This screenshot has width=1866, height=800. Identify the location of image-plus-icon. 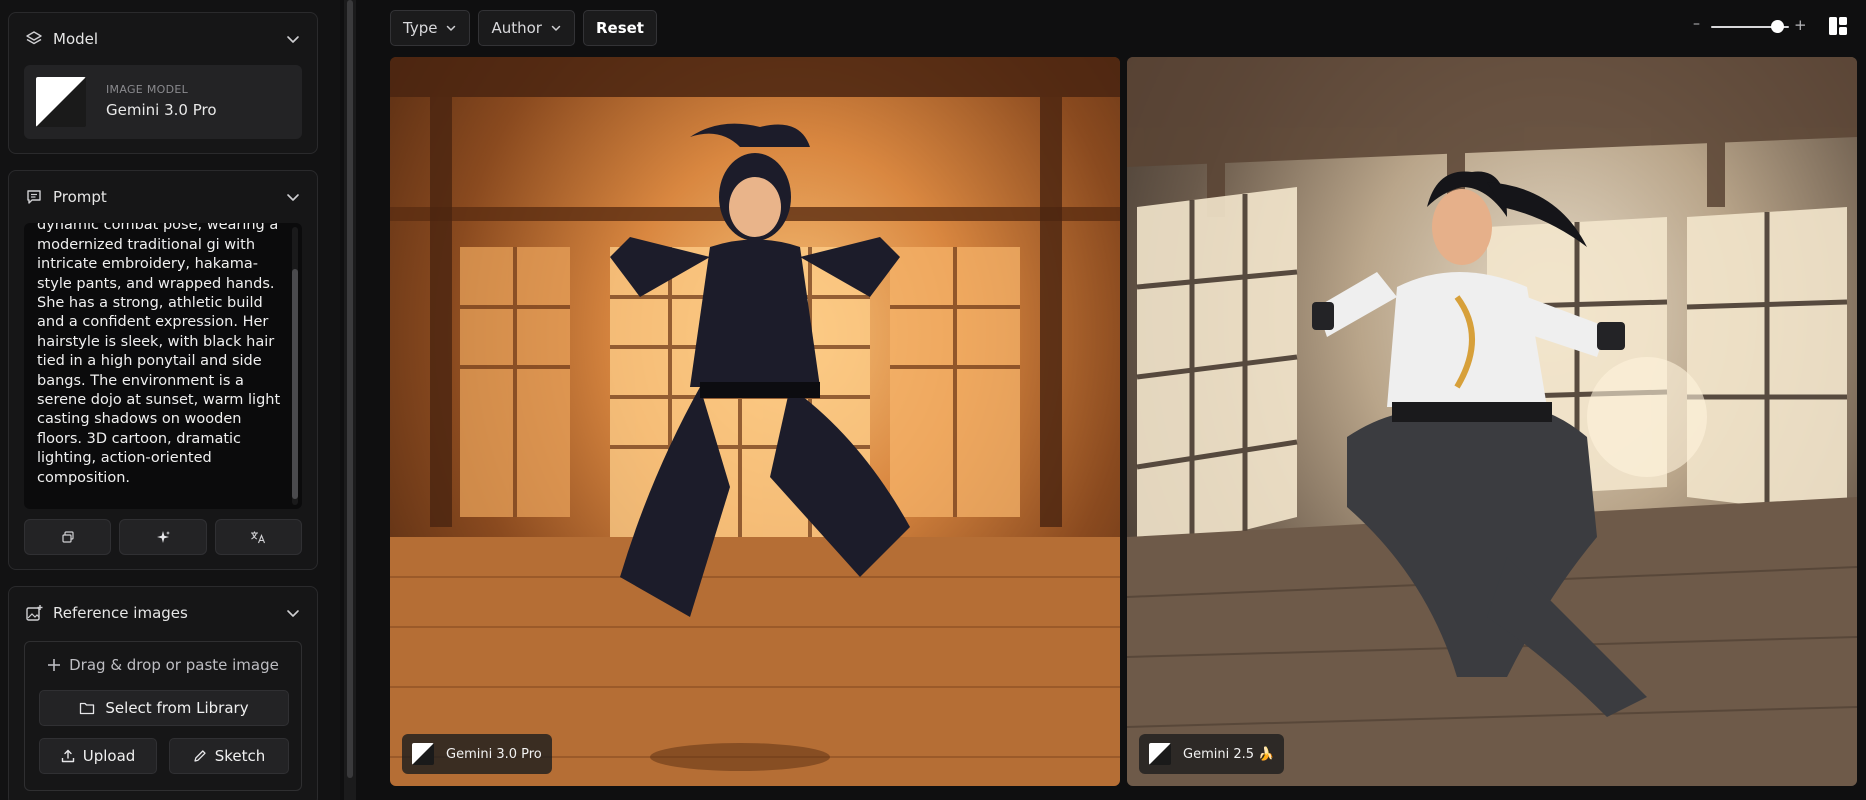
(34, 613).